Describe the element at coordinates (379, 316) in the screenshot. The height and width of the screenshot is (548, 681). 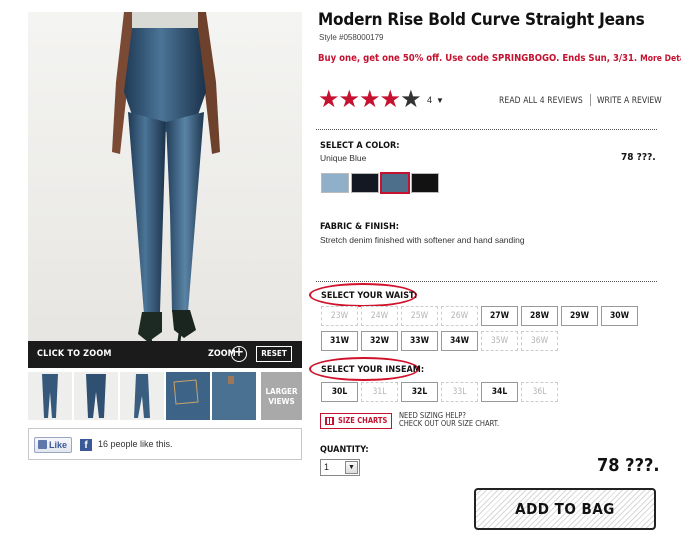
I see `size-option: 24W` at that location.